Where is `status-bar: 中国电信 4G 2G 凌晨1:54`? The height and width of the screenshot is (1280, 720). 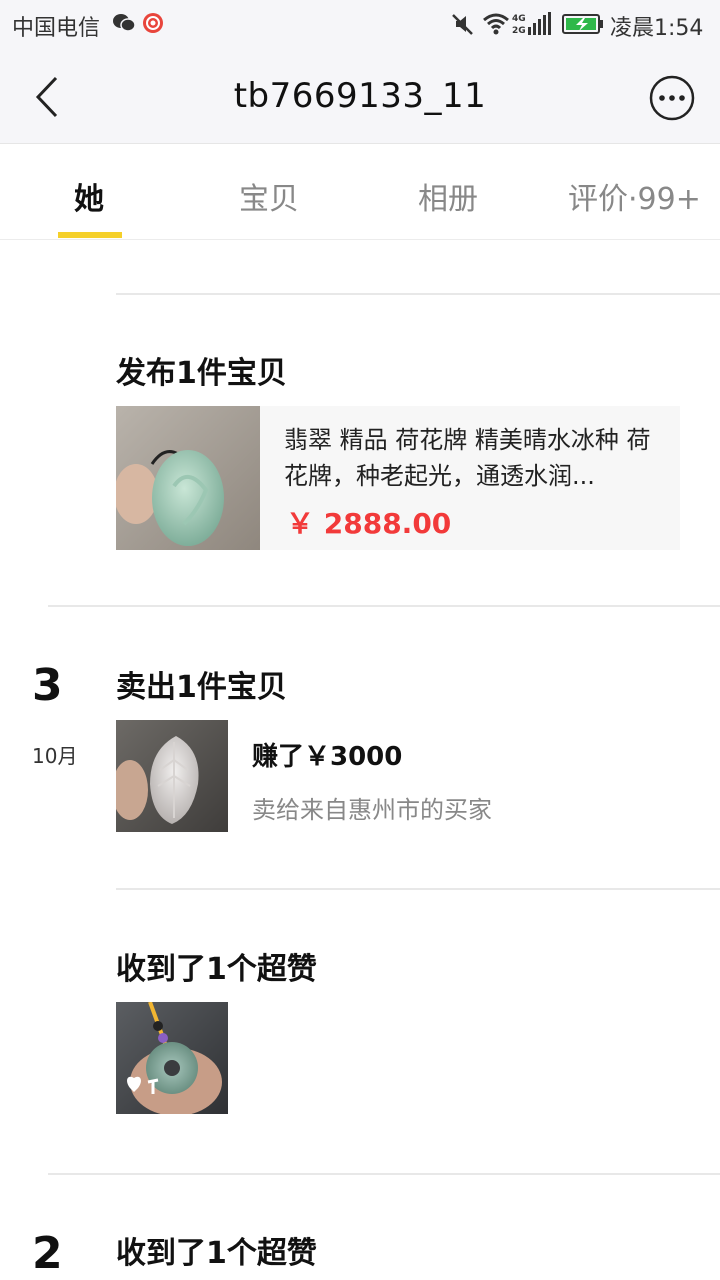 status-bar: 中国电信 4G 2G 凌晨1:54 is located at coordinates (360, 25).